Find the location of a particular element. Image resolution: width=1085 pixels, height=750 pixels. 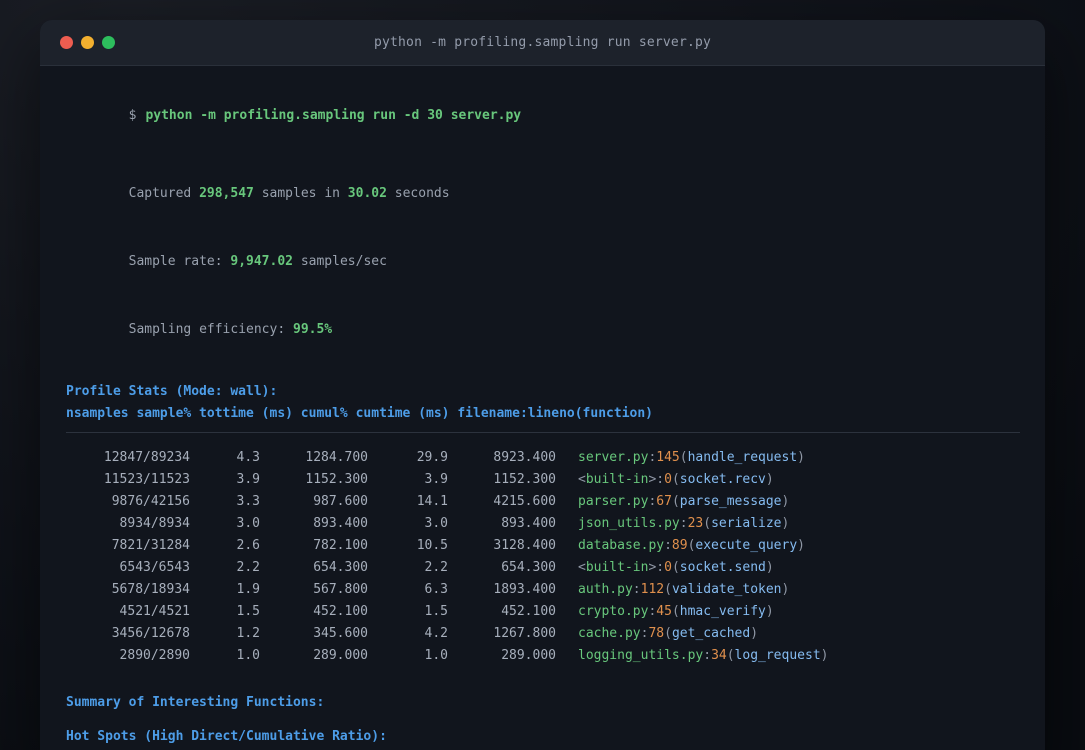

captured-label: Captured is located at coordinates (164, 193).